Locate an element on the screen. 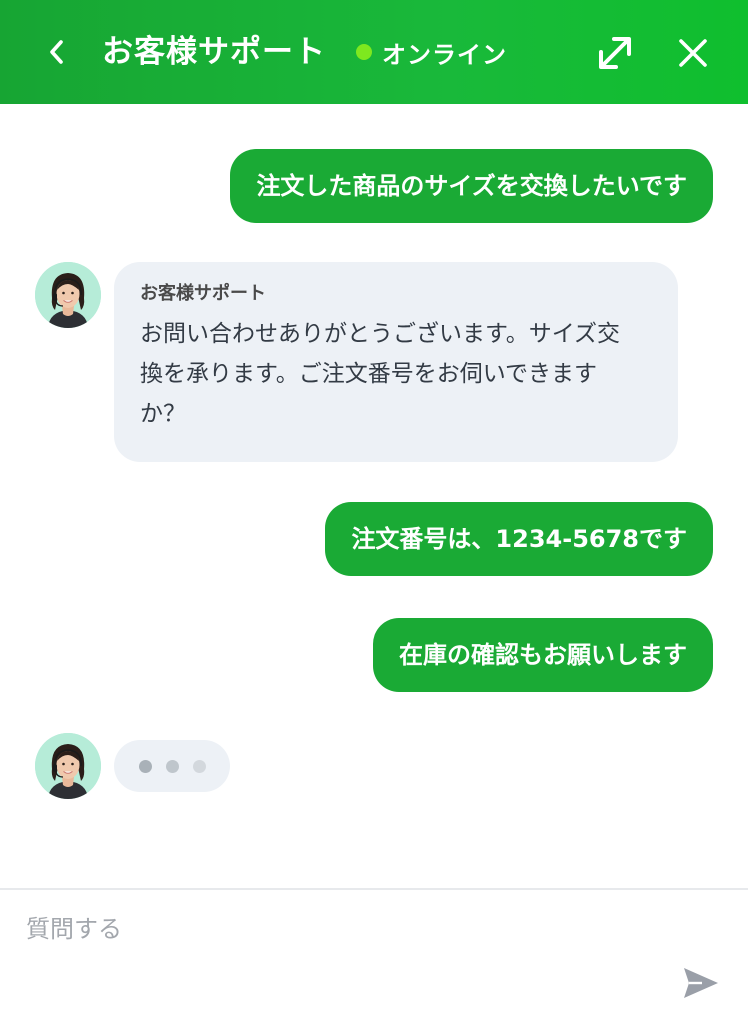  close-button is located at coordinates (693, 53).